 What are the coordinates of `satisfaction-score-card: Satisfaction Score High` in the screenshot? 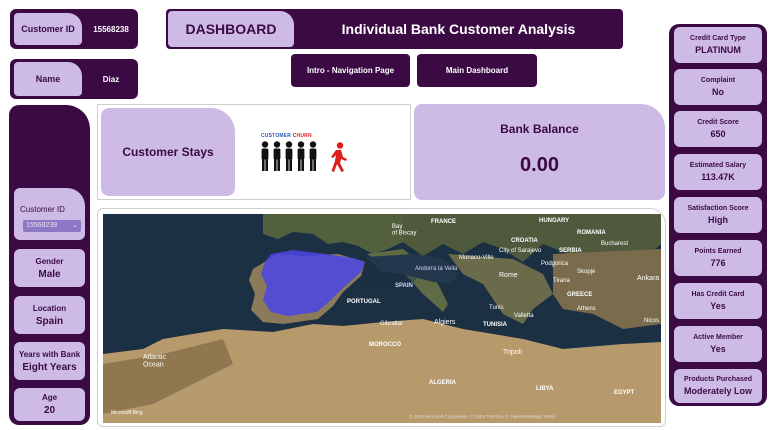 It's located at (718, 215).